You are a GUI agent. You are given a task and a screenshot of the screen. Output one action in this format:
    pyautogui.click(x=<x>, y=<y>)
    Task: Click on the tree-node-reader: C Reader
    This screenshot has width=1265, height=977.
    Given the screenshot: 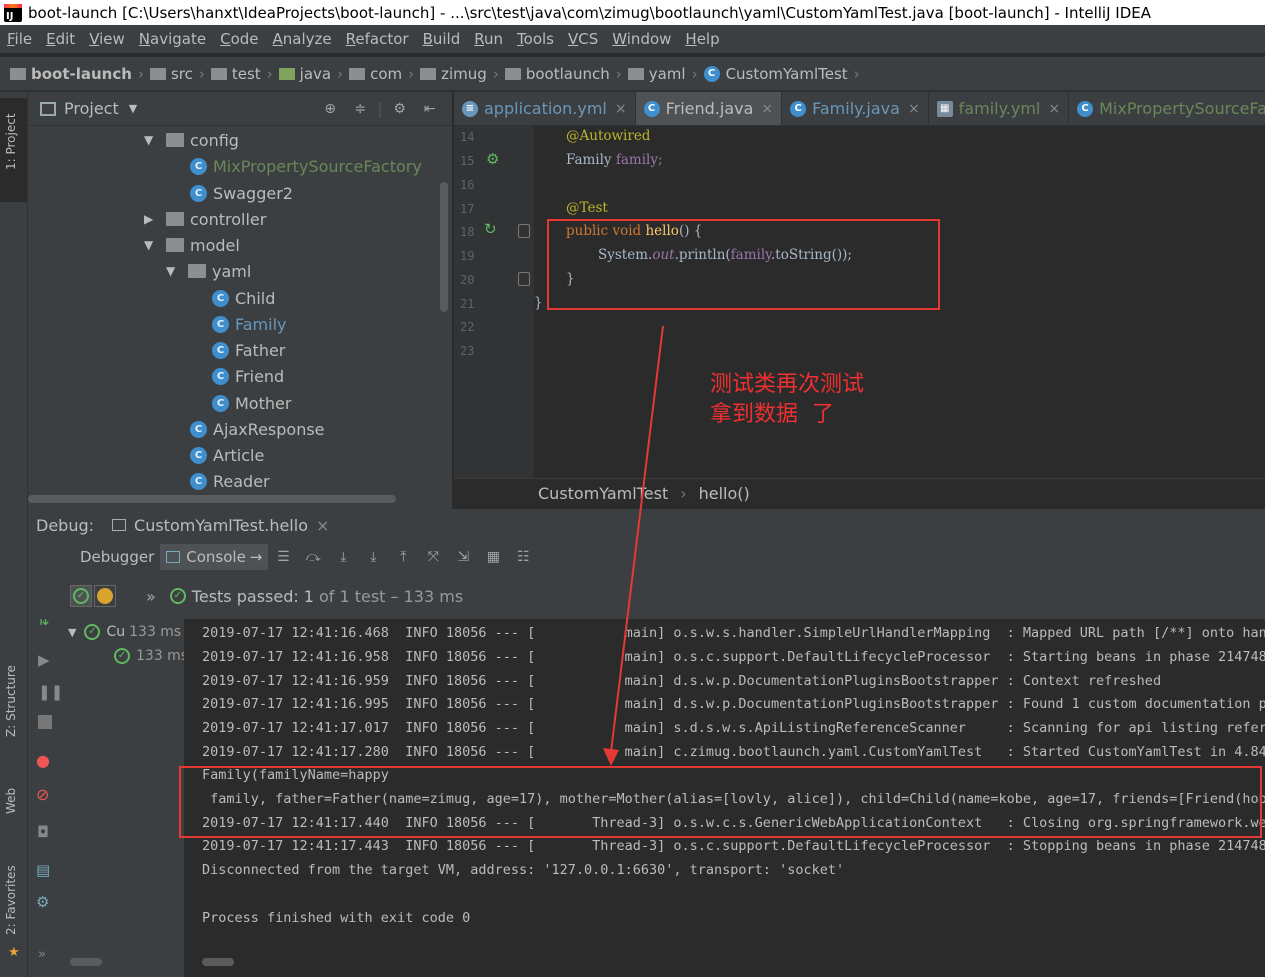 What is the action you would take?
    pyautogui.click(x=230, y=481)
    